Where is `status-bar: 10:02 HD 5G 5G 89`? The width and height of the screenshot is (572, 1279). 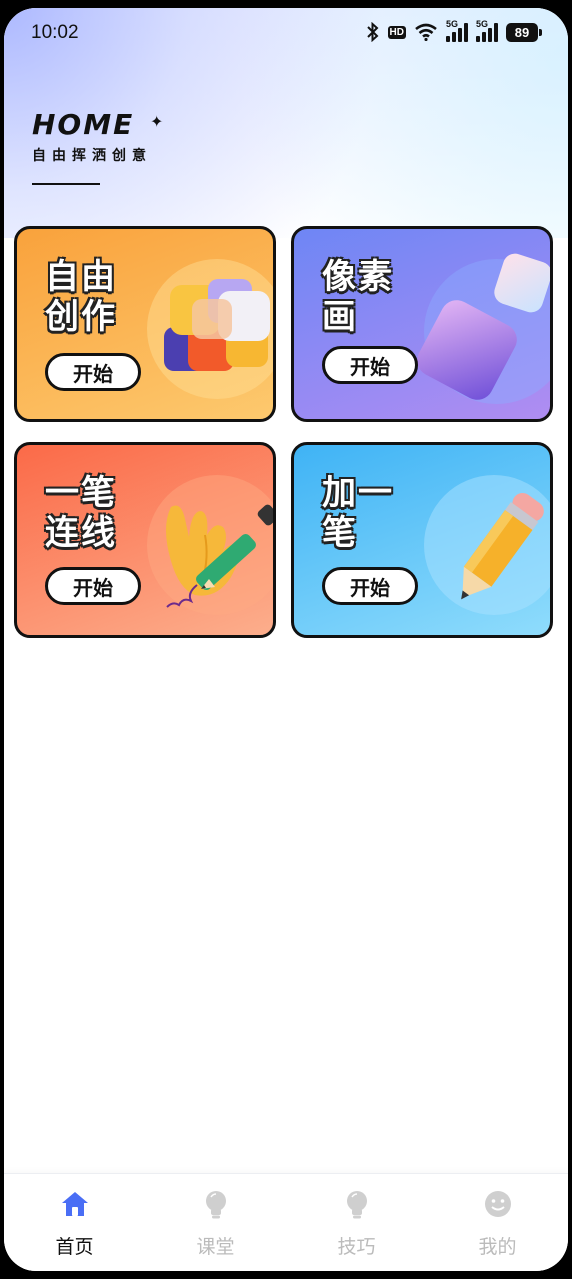 status-bar: 10:02 HD 5G 5G 89 is located at coordinates (286, 33).